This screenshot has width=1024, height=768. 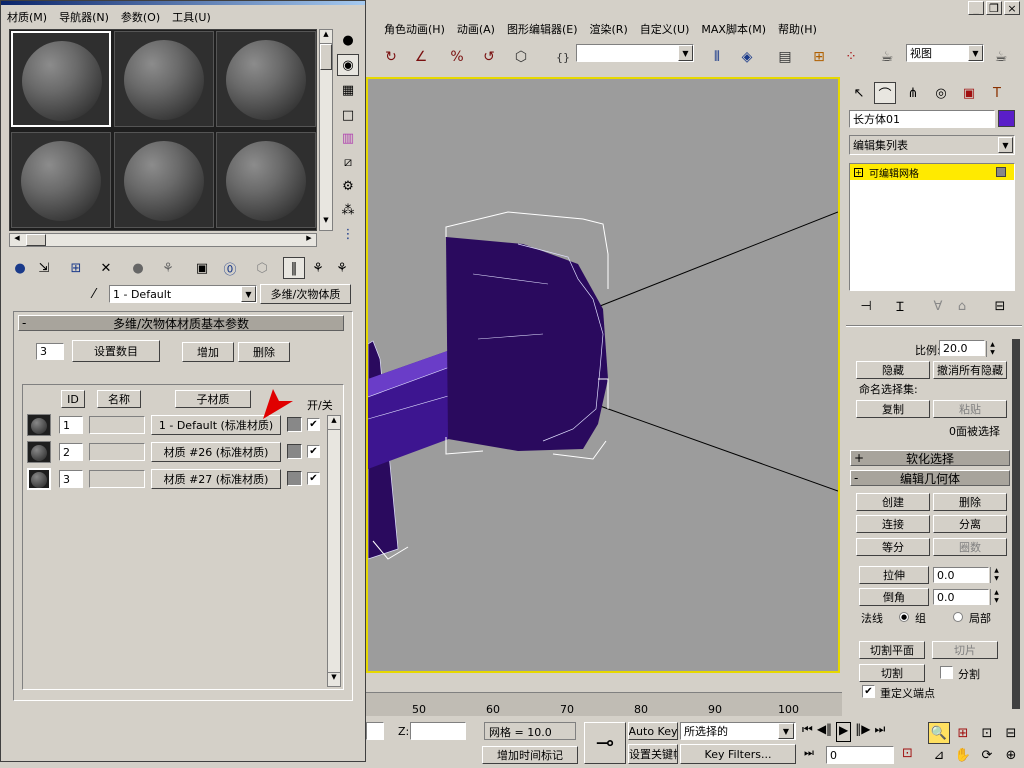 What do you see at coordinates (961, 597) in the screenshot?
I see `chamfer-field: 0.0` at bounding box center [961, 597].